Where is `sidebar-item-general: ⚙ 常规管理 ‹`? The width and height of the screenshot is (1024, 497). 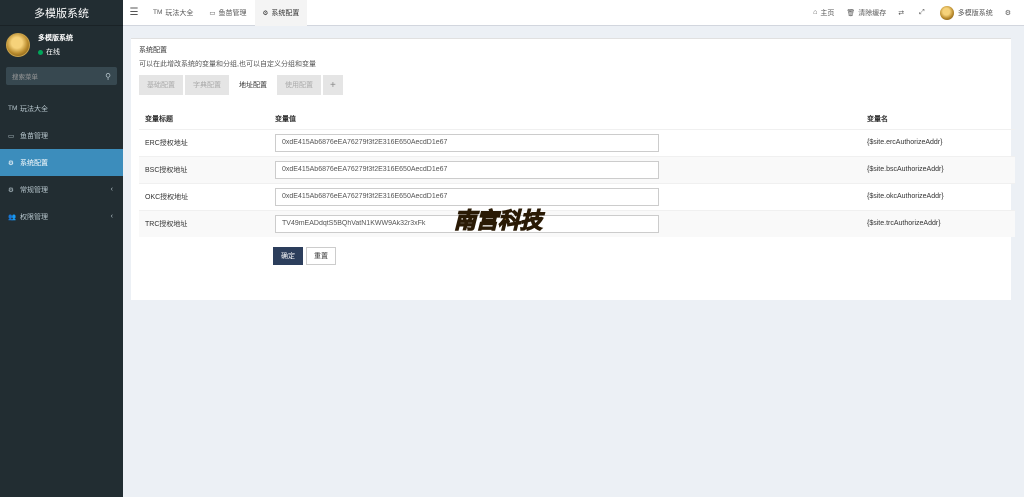
sidebar-item-general: ⚙ 常规管理 ‹ is located at coordinates (61, 189).